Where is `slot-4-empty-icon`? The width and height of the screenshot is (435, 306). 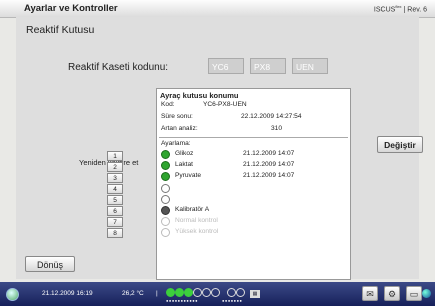
slot-4-empty-icon is located at coordinates (165, 188).